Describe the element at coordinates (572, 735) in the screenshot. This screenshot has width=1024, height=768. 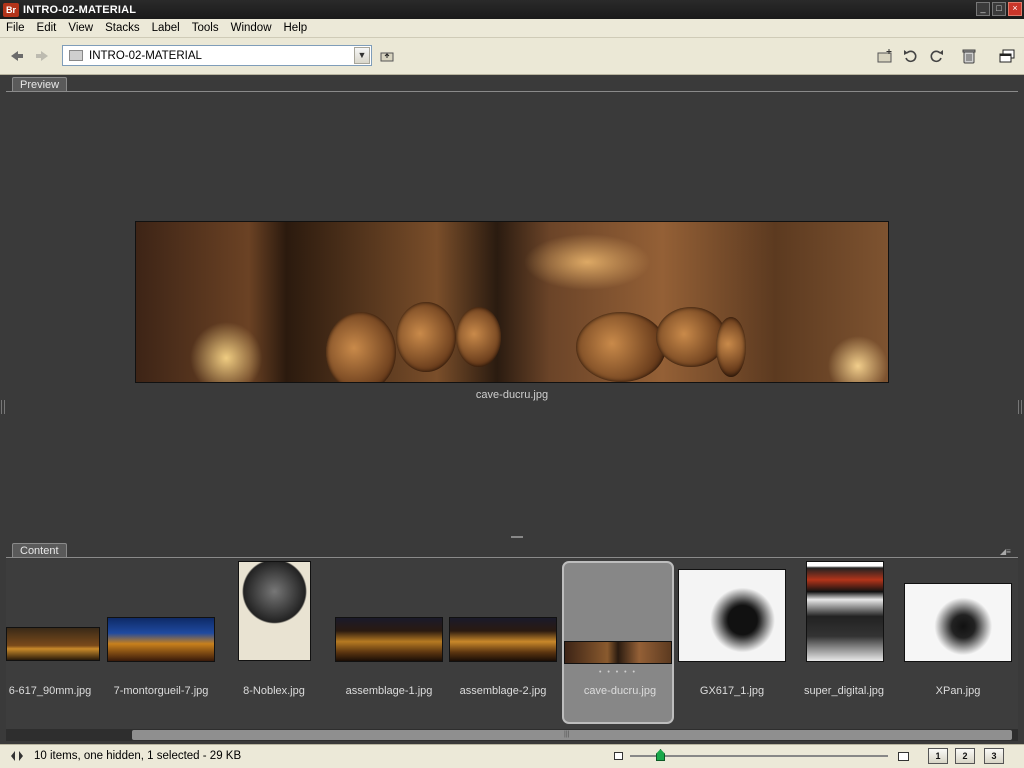
I see `scrollbar-thumb` at that location.